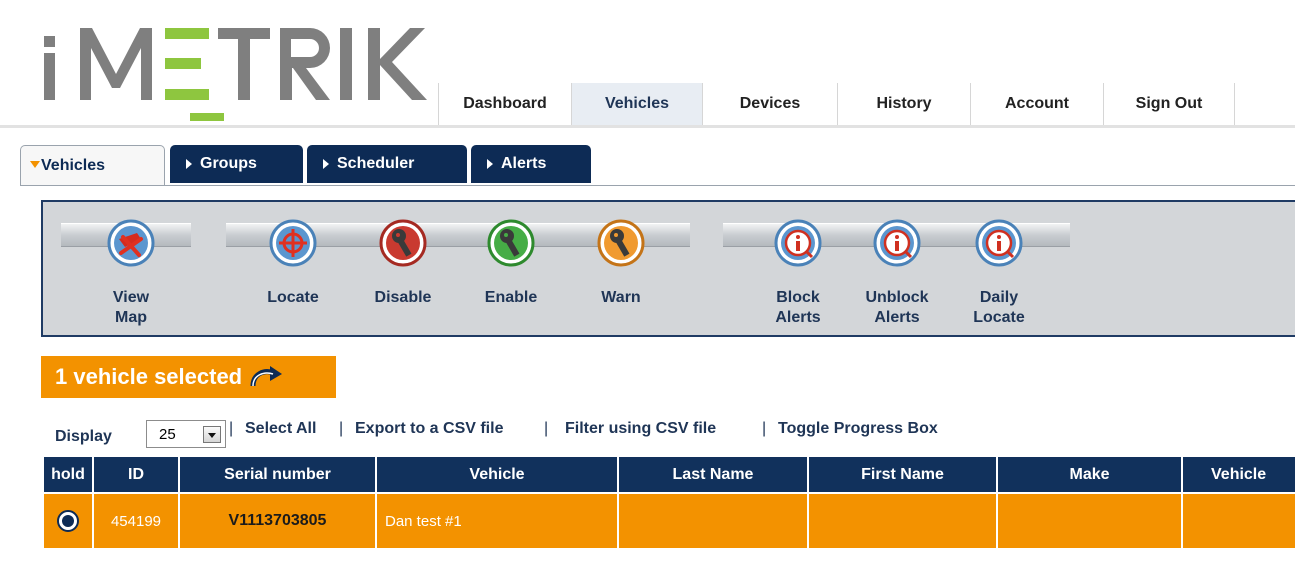 The height and width of the screenshot is (574, 1295). I want to click on block-alerts-button: Block Alerts, so click(798, 270).